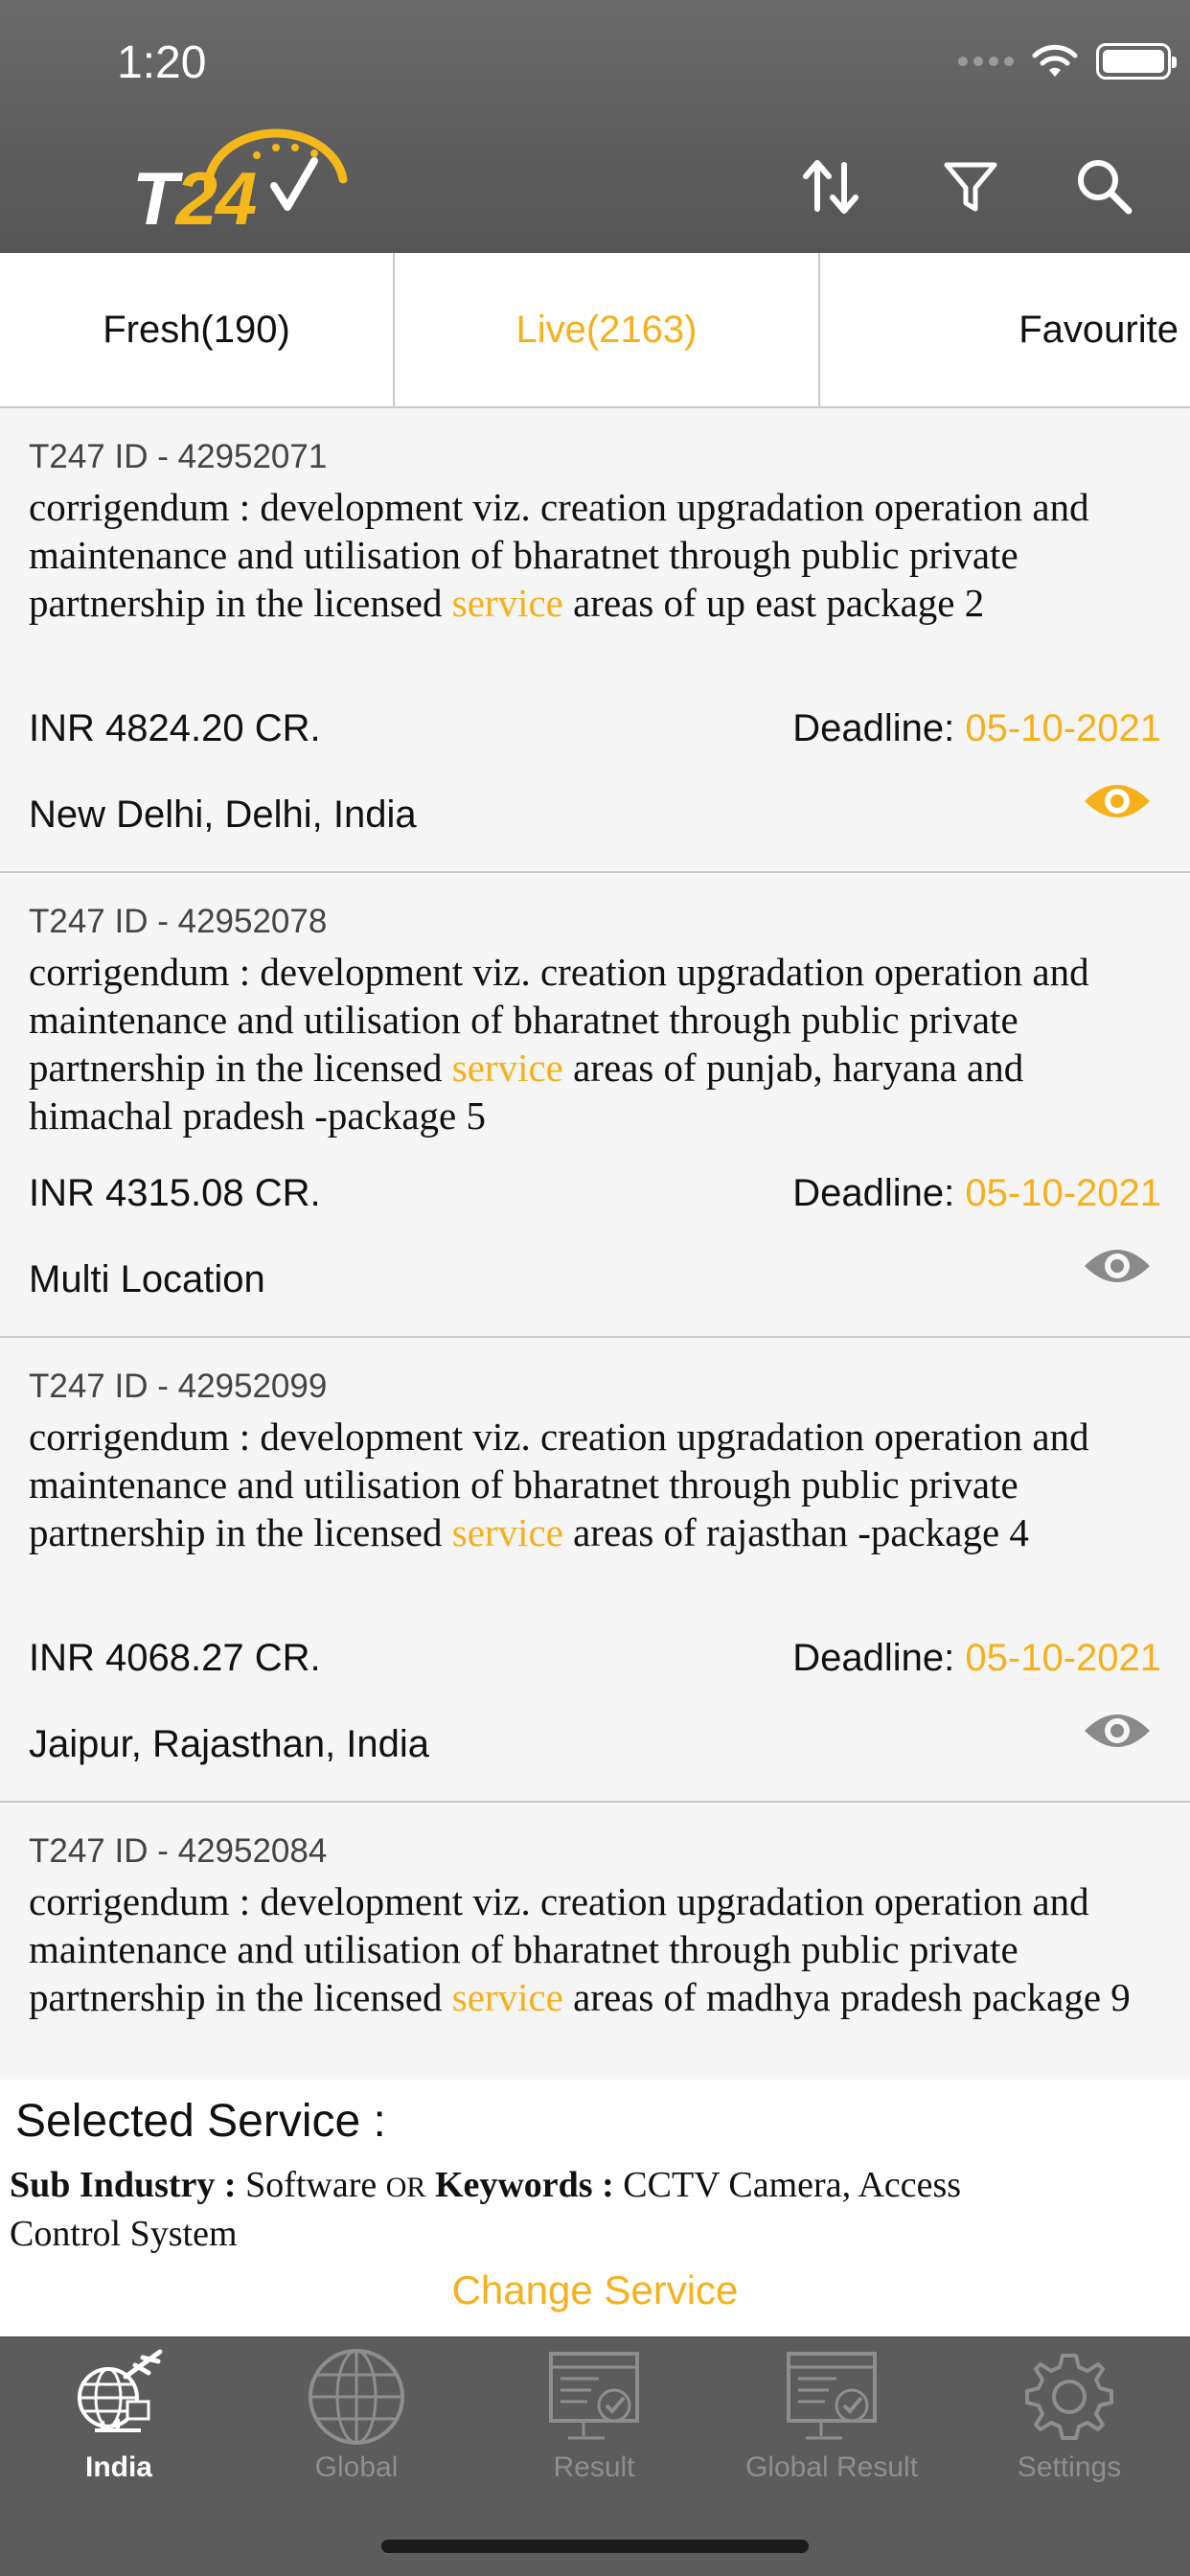  What do you see at coordinates (276, 169) in the screenshot?
I see `clock-swoosh-icon` at bounding box center [276, 169].